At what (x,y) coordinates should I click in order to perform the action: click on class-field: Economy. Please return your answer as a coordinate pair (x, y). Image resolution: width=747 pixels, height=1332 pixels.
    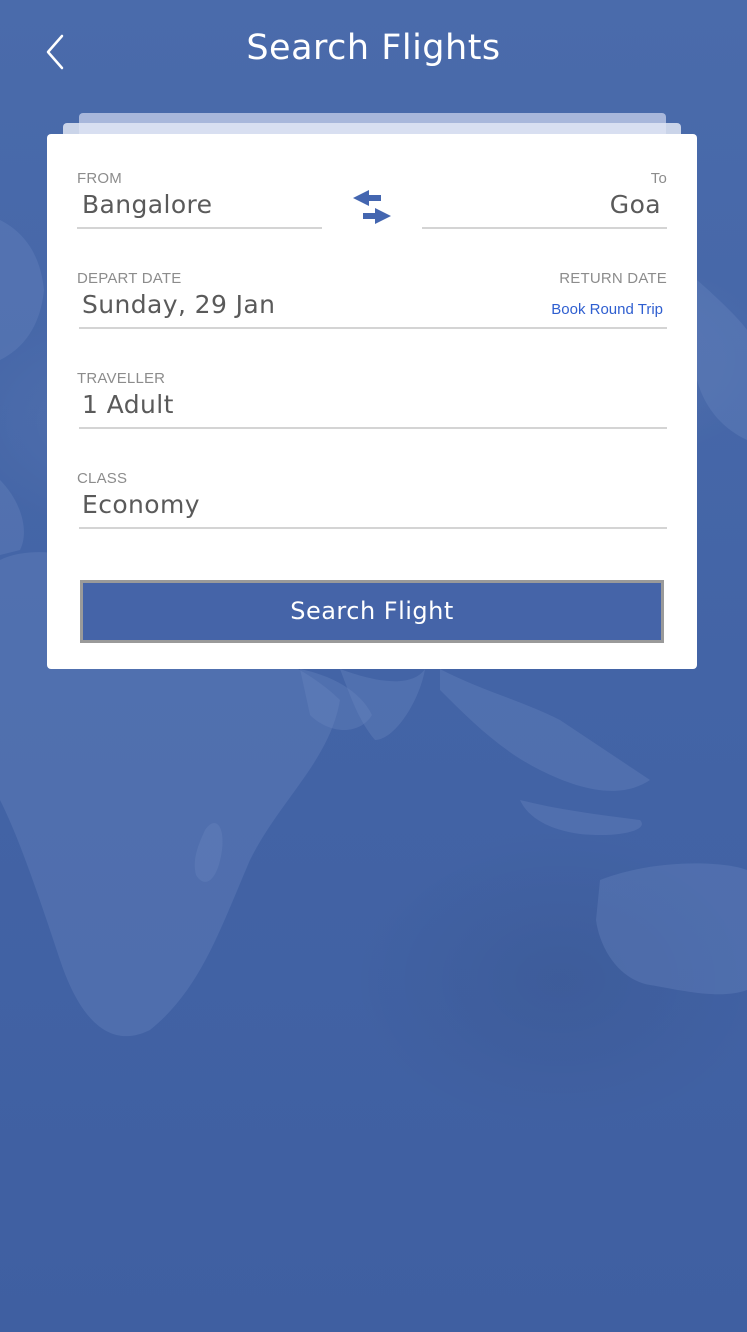
    Looking at the image, I should click on (372, 507).